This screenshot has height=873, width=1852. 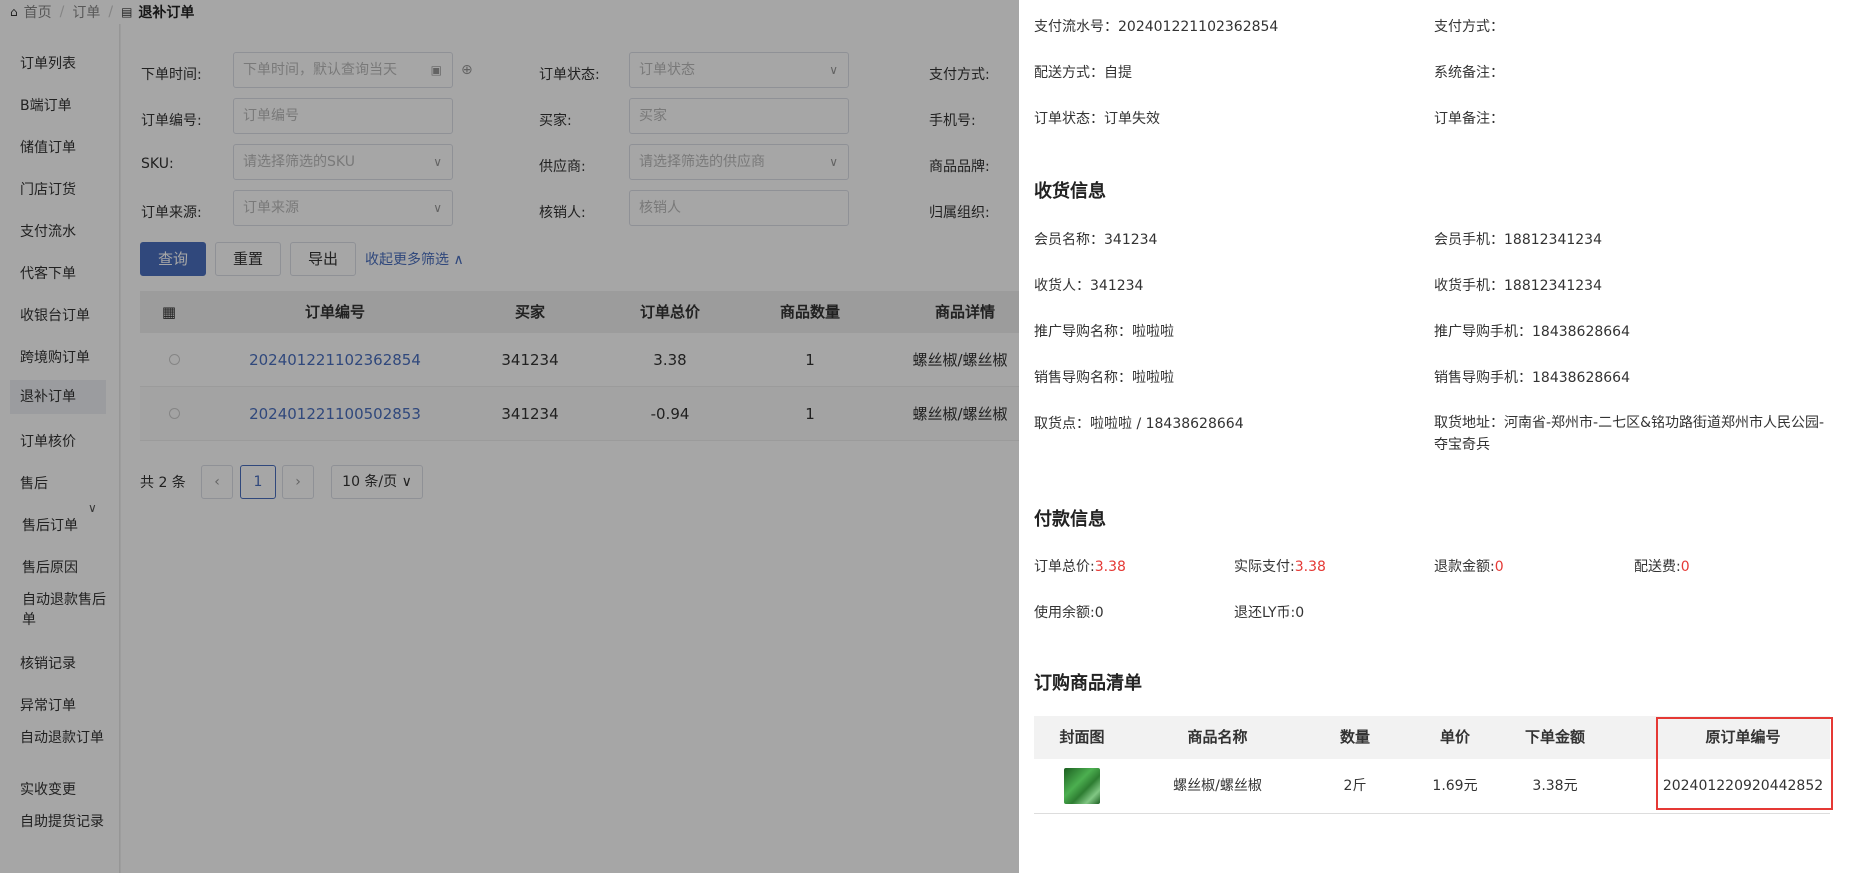 I want to click on goods-amount: 3.38元, so click(x=1555, y=786).